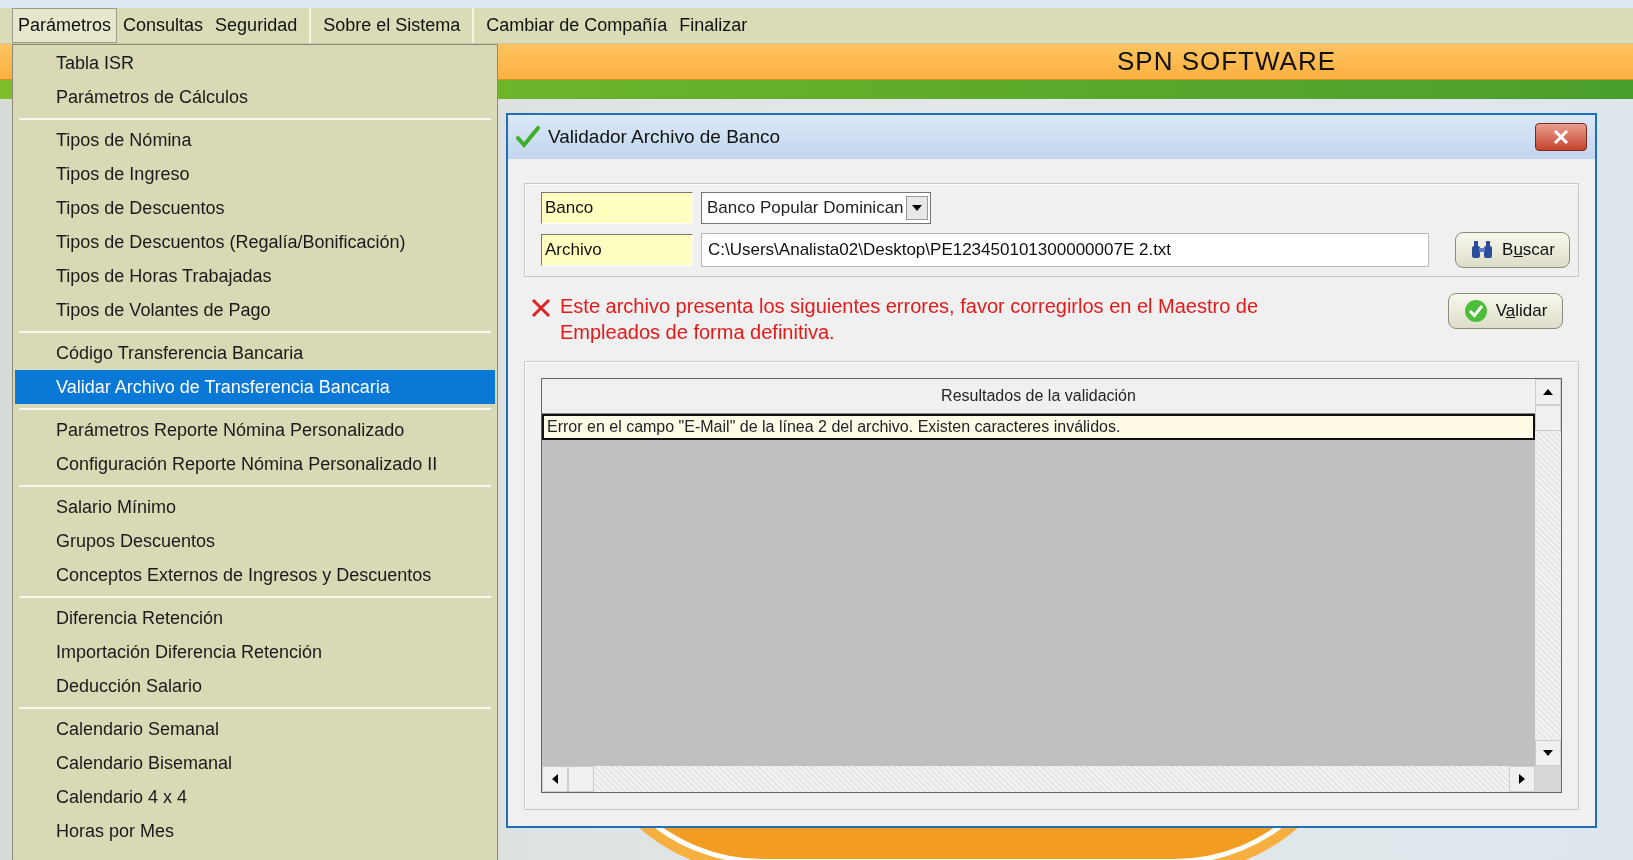 The height and width of the screenshot is (860, 1633). I want to click on menu-item: Calendario 4 x 4, so click(255, 797).